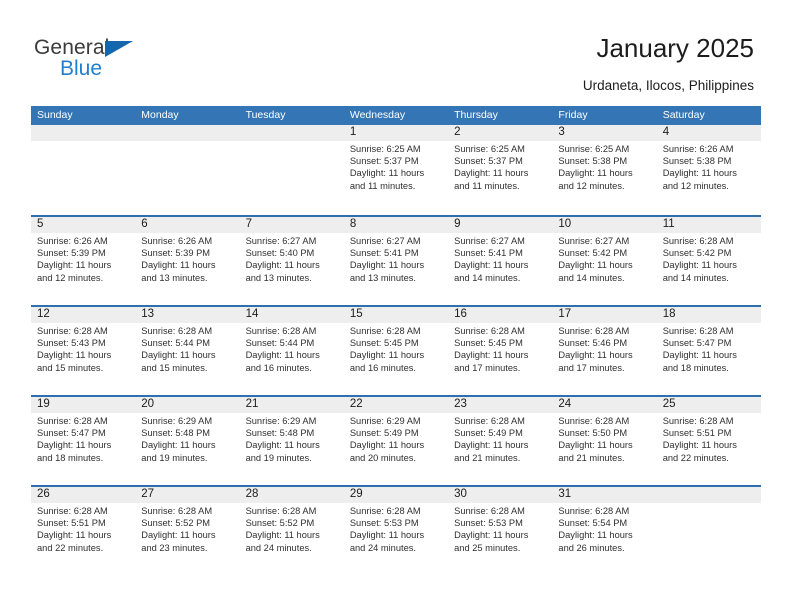 The width and height of the screenshot is (792, 612). What do you see at coordinates (40, 224) in the screenshot?
I see `day-number: 5` at bounding box center [40, 224].